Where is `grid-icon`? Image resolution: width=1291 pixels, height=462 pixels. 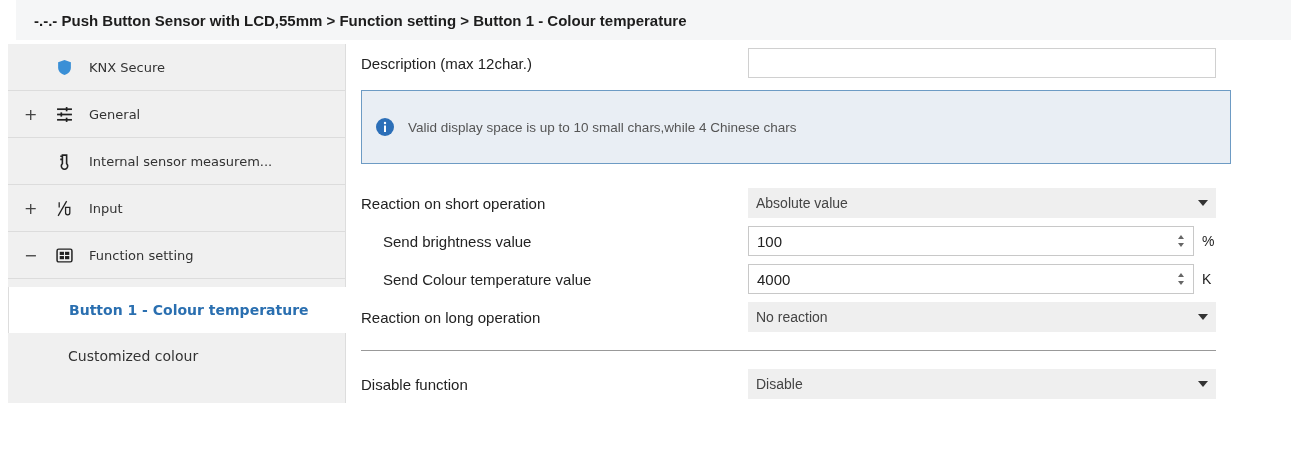 grid-icon is located at coordinates (64, 255).